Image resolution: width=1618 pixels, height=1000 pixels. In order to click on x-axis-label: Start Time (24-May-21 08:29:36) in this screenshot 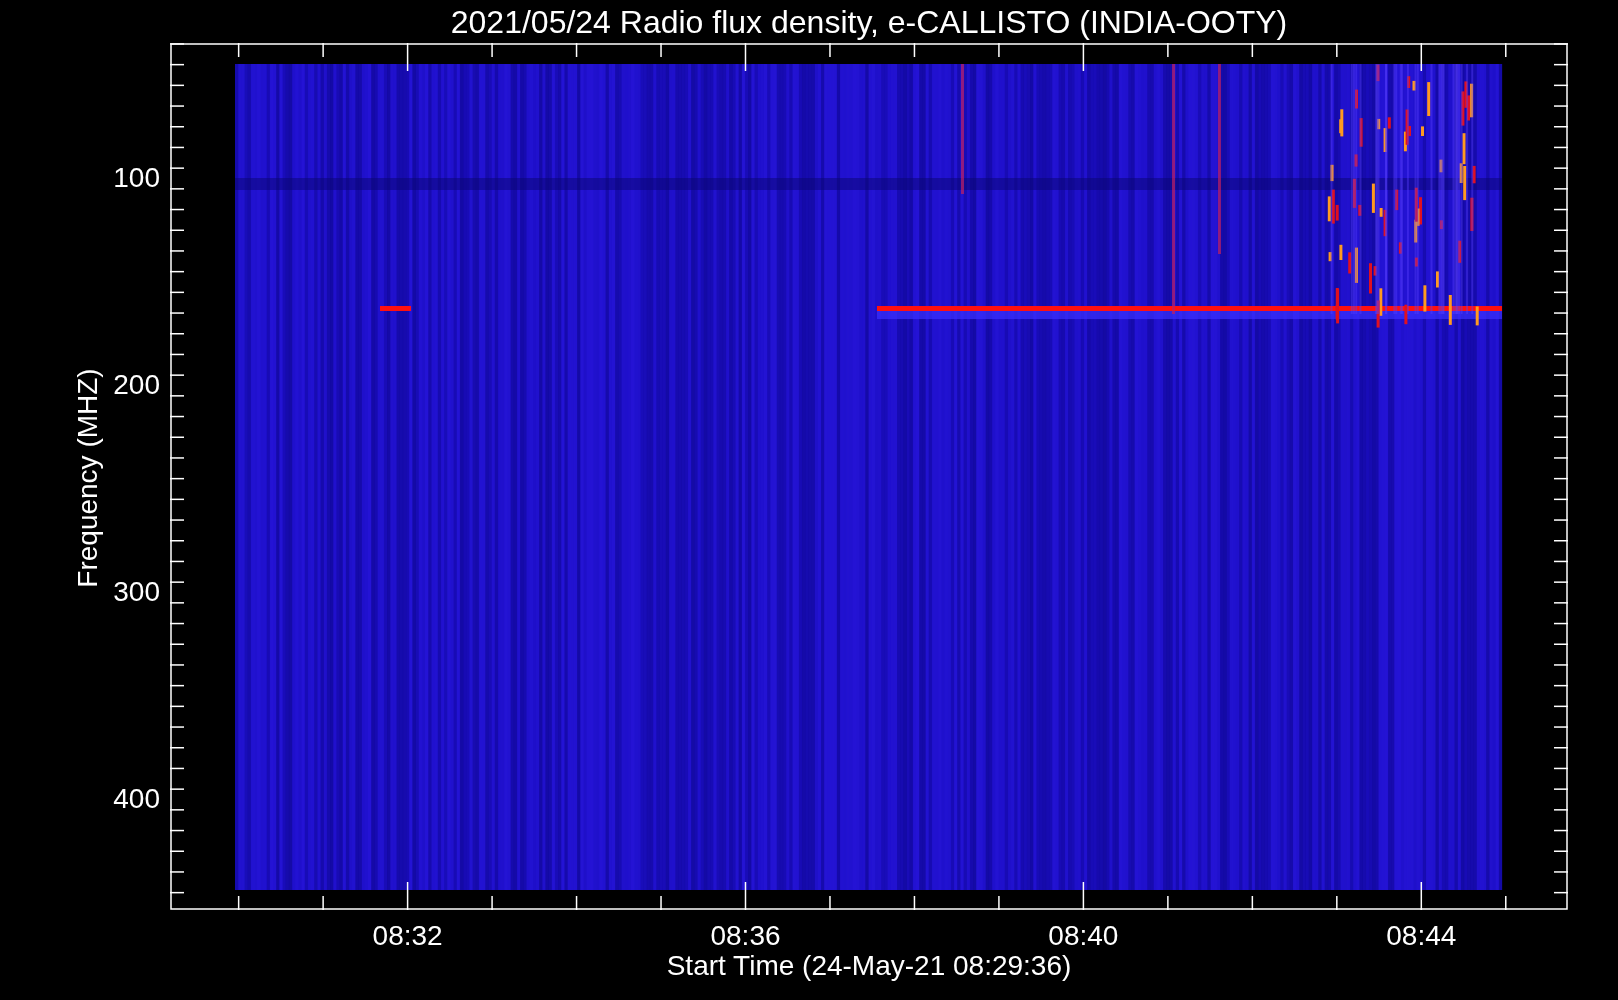, I will do `click(869, 966)`.